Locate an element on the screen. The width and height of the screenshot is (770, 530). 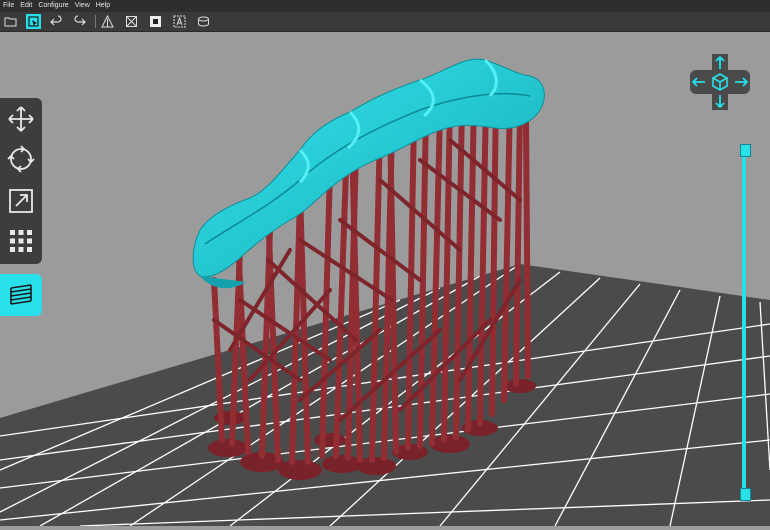
layers-icon is located at coordinates (21, 295).